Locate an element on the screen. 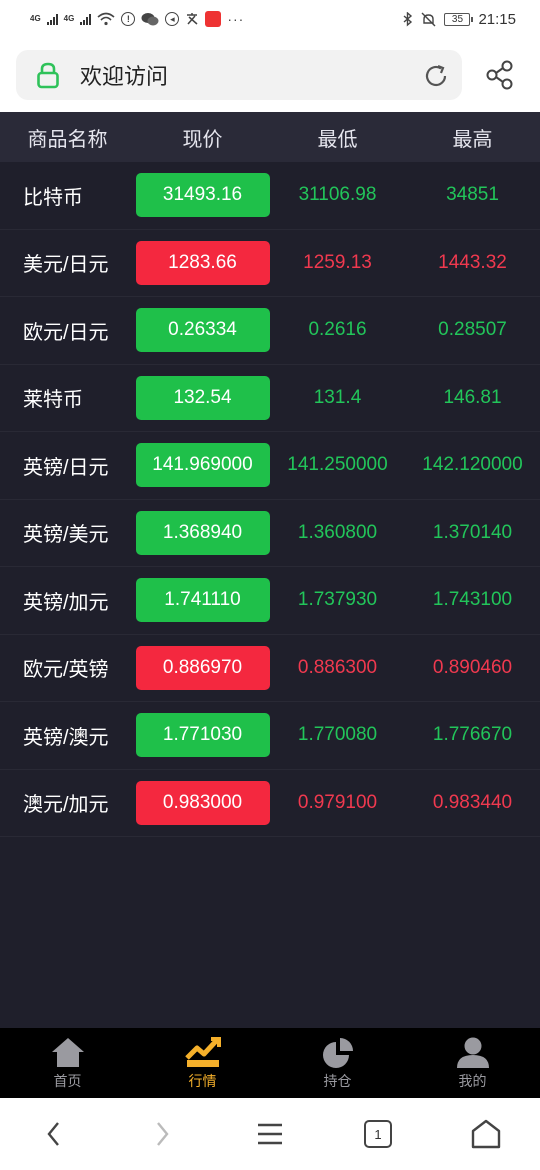 The image size is (540, 1170). current-price-button: 0.983000 is located at coordinates (202, 802).